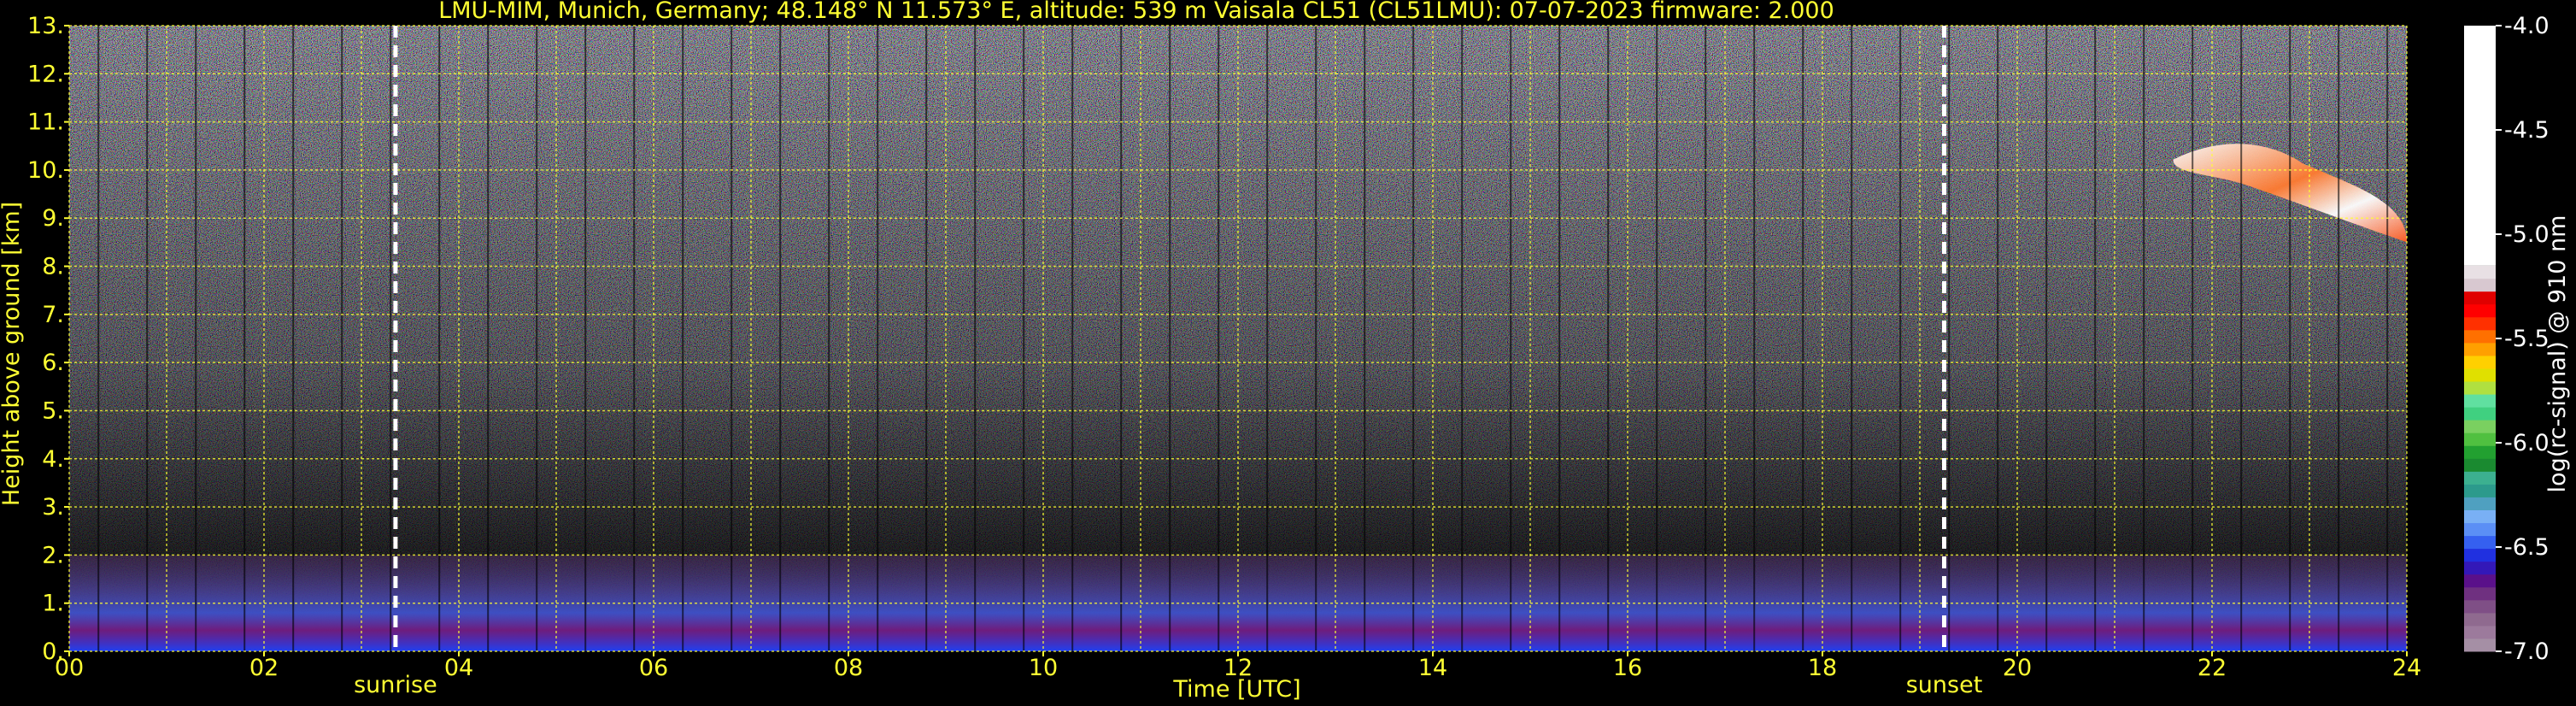 Image resolution: width=2576 pixels, height=706 pixels. Describe the element at coordinates (1043, 668) in the screenshot. I see `x-tick-label: 10` at that location.